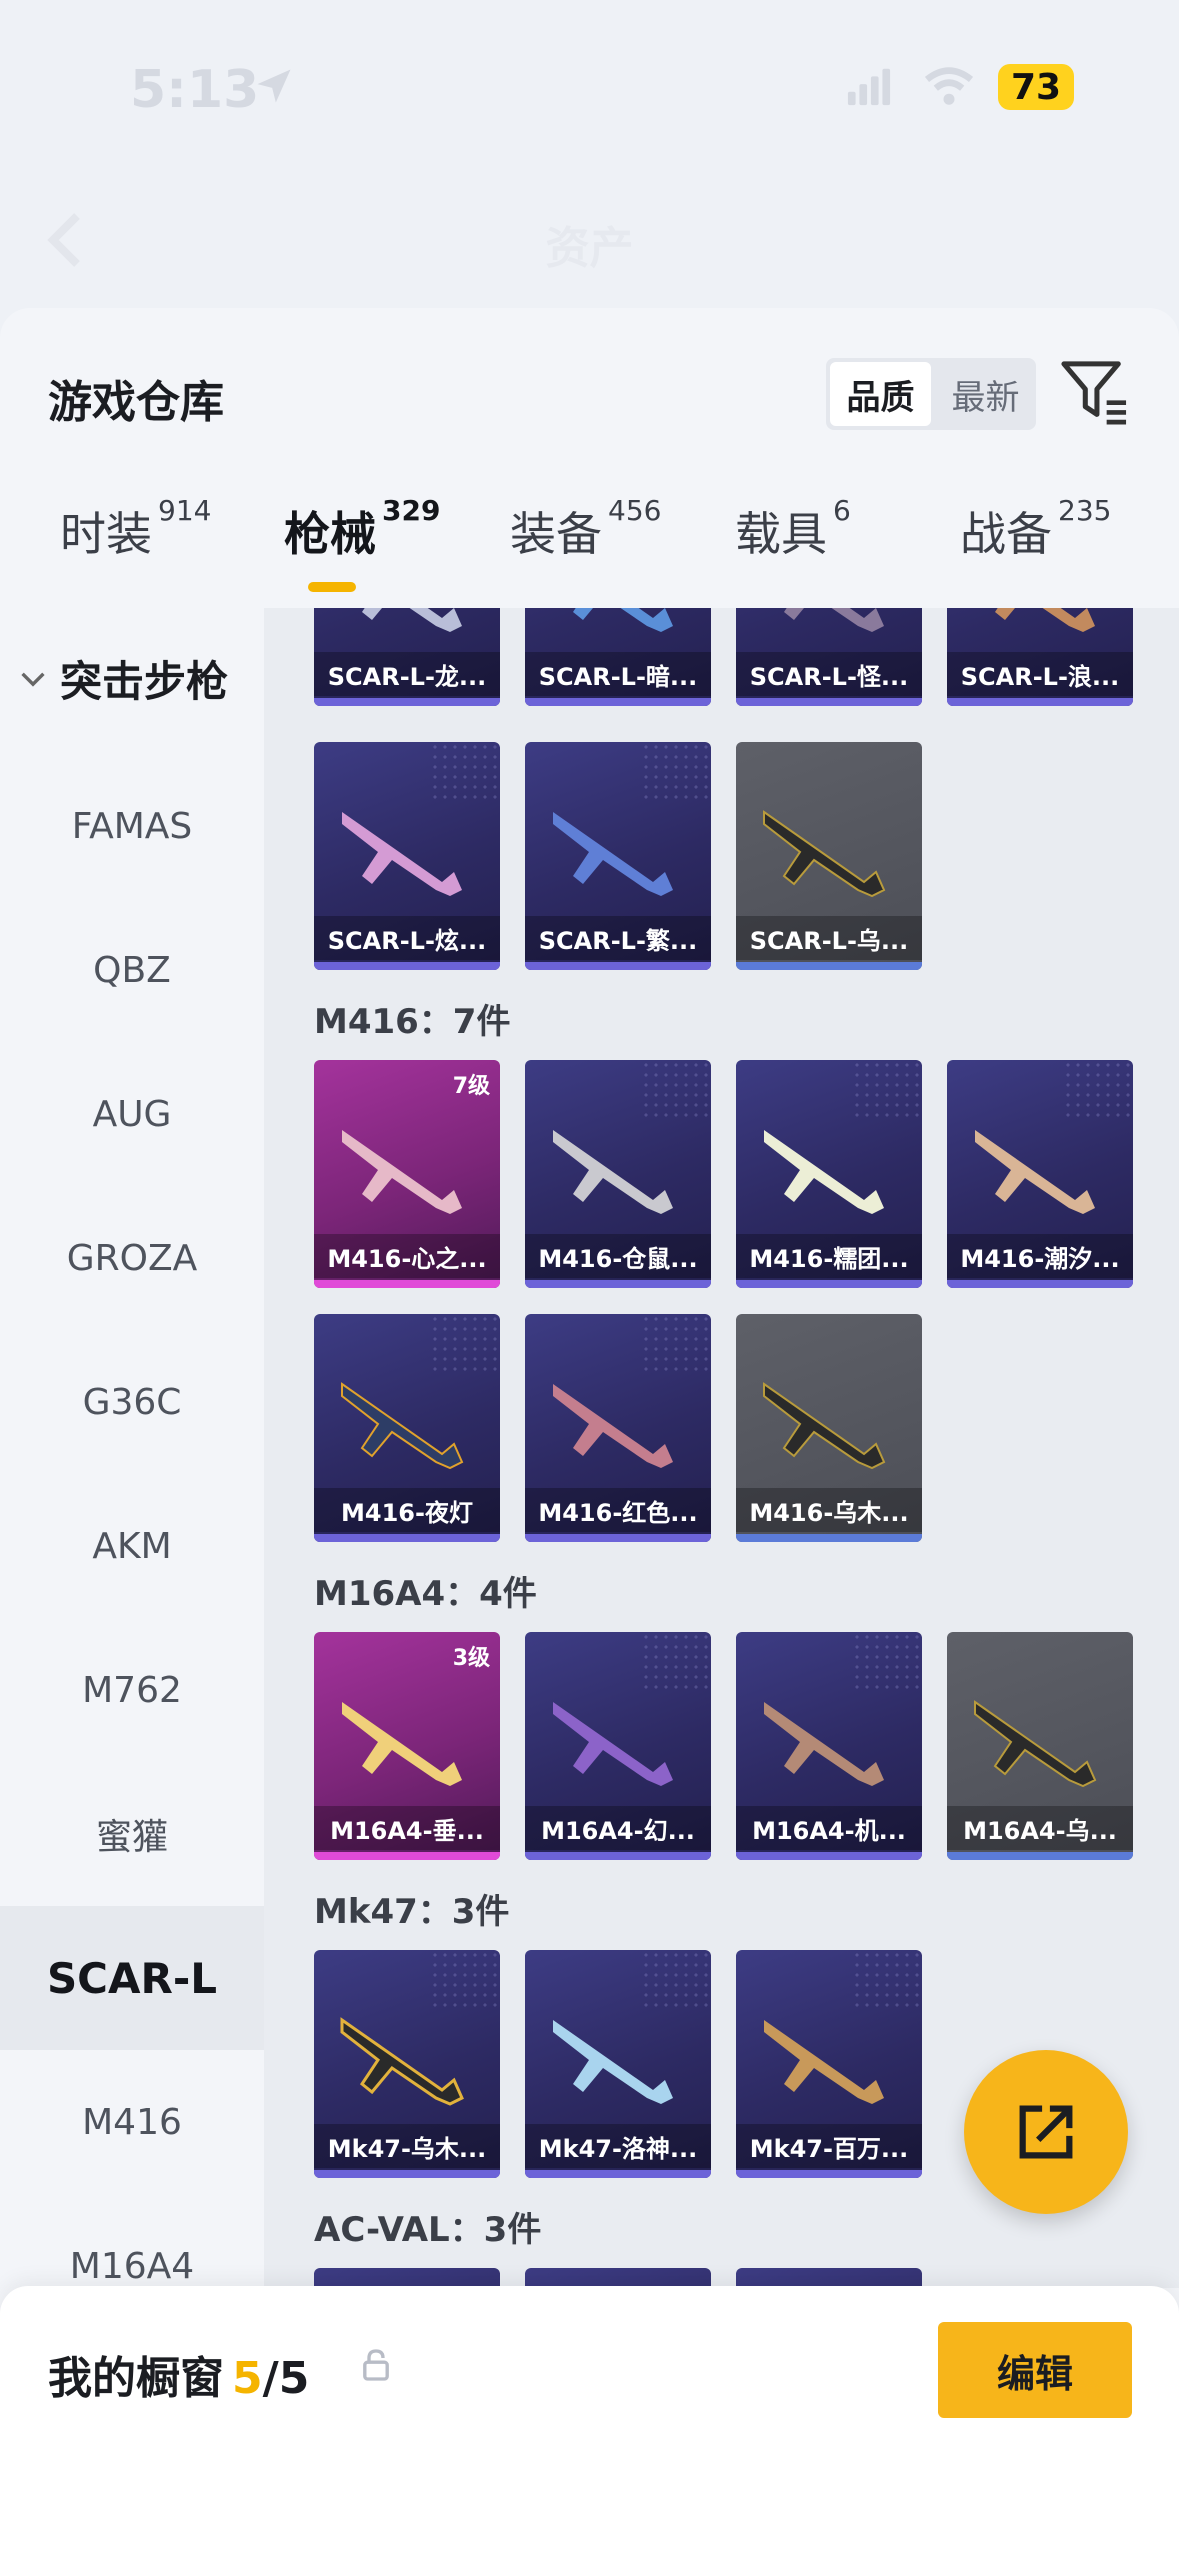 This screenshot has width=1179, height=2556. Describe the element at coordinates (247, 2378) in the screenshot. I see `showcase-count: 5` at that location.